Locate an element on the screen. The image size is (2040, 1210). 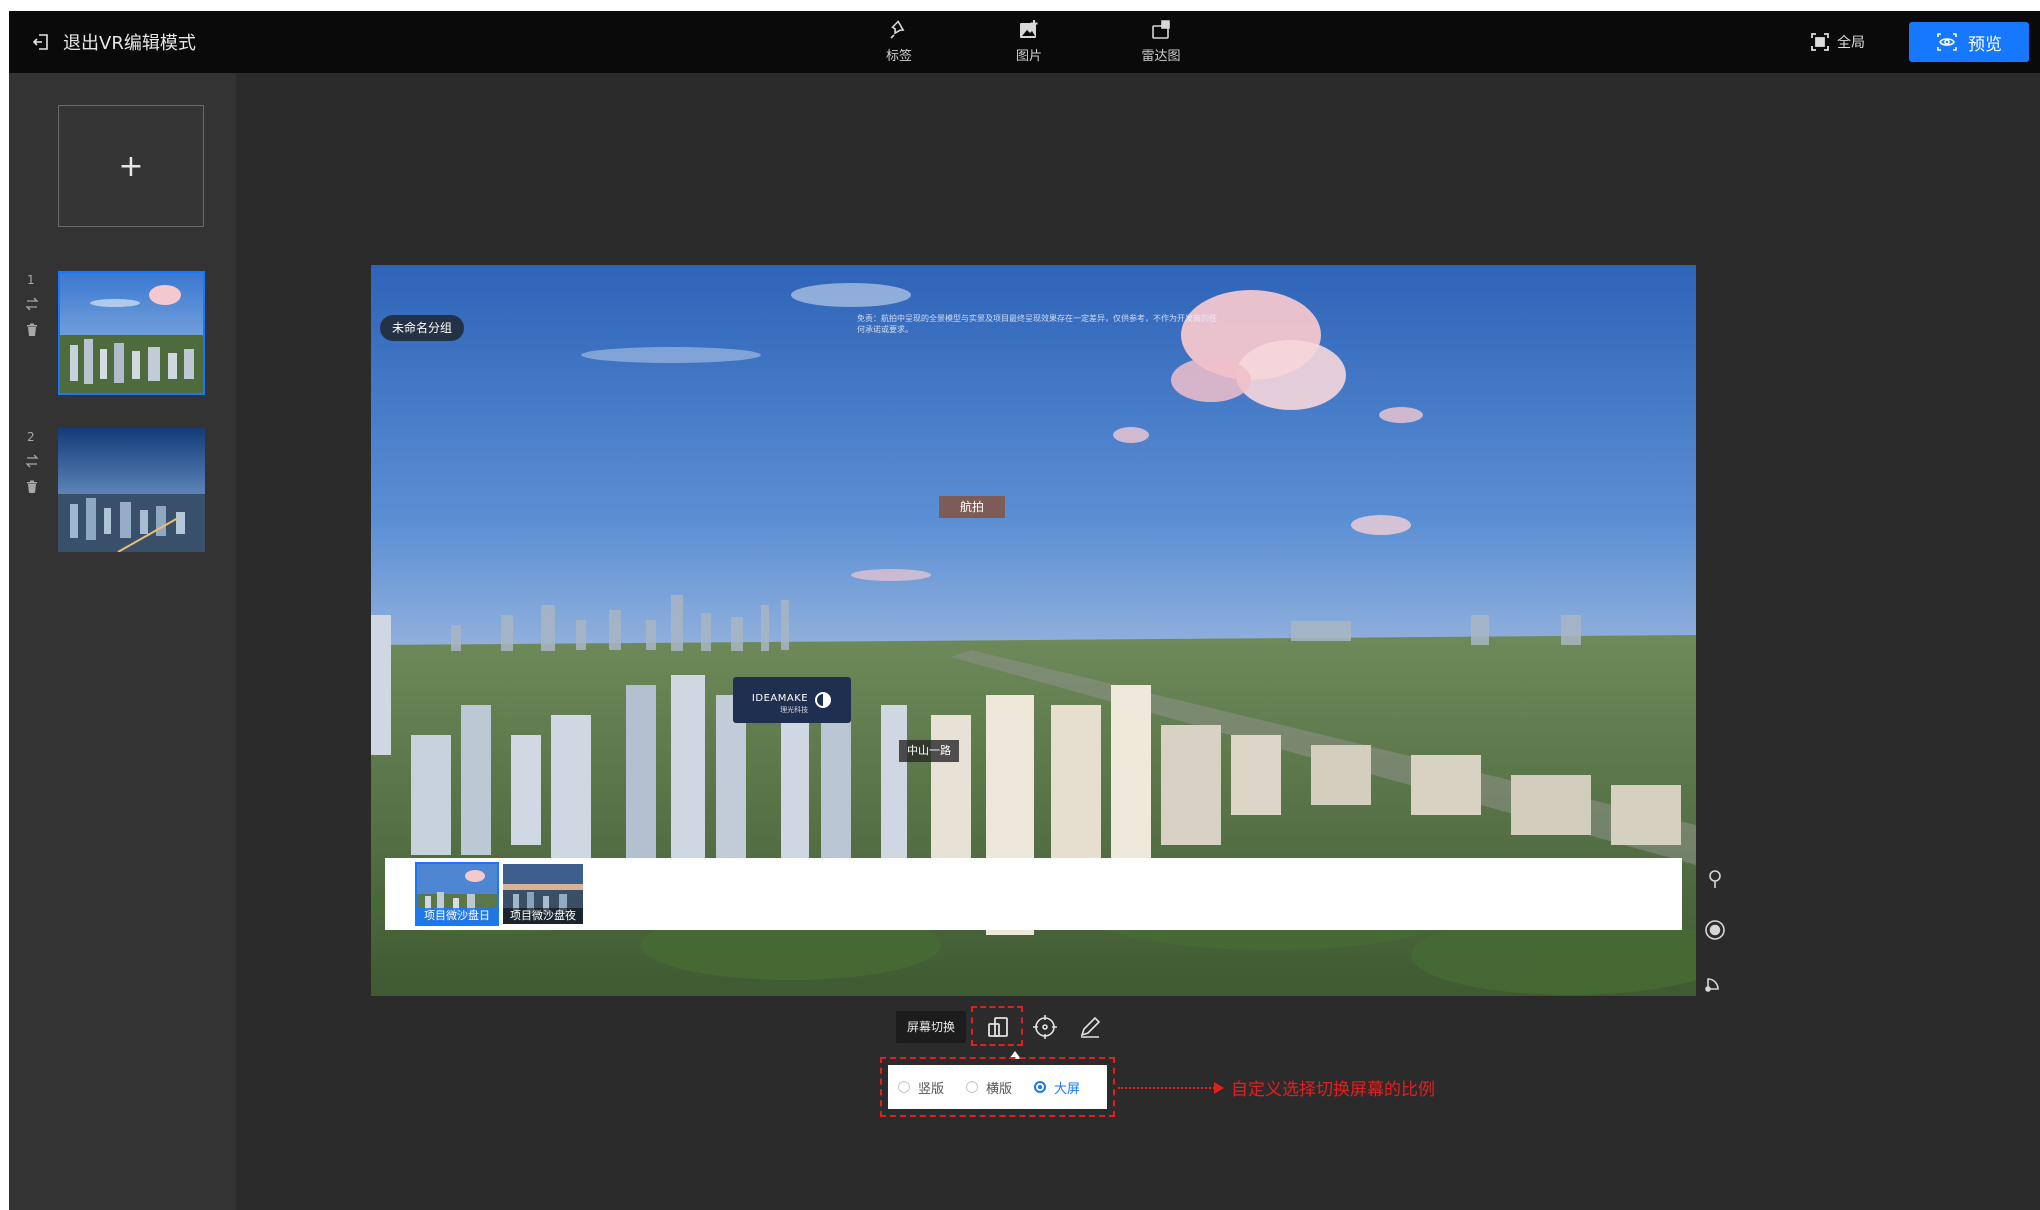
tool-radar-label: 雷达图 is located at coordinates (1161, 56).